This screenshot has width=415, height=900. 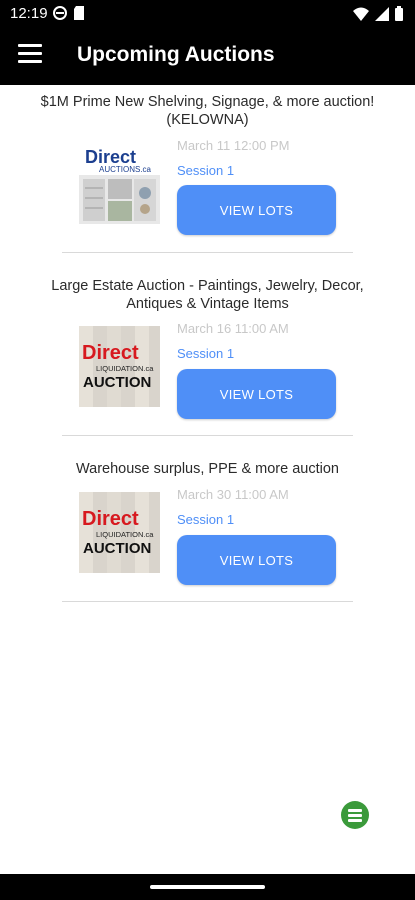 What do you see at coordinates (207, 14) in the screenshot?
I see `status-bar: 12:19` at bounding box center [207, 14].